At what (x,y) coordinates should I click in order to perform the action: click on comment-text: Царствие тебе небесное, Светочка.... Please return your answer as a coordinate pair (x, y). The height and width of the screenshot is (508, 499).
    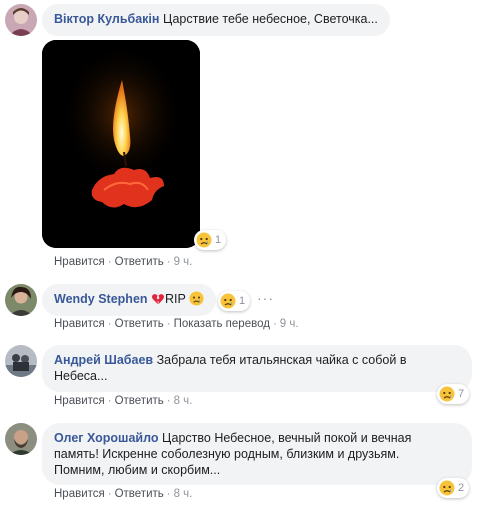
    Looking at the image, I should click on (270, 19).